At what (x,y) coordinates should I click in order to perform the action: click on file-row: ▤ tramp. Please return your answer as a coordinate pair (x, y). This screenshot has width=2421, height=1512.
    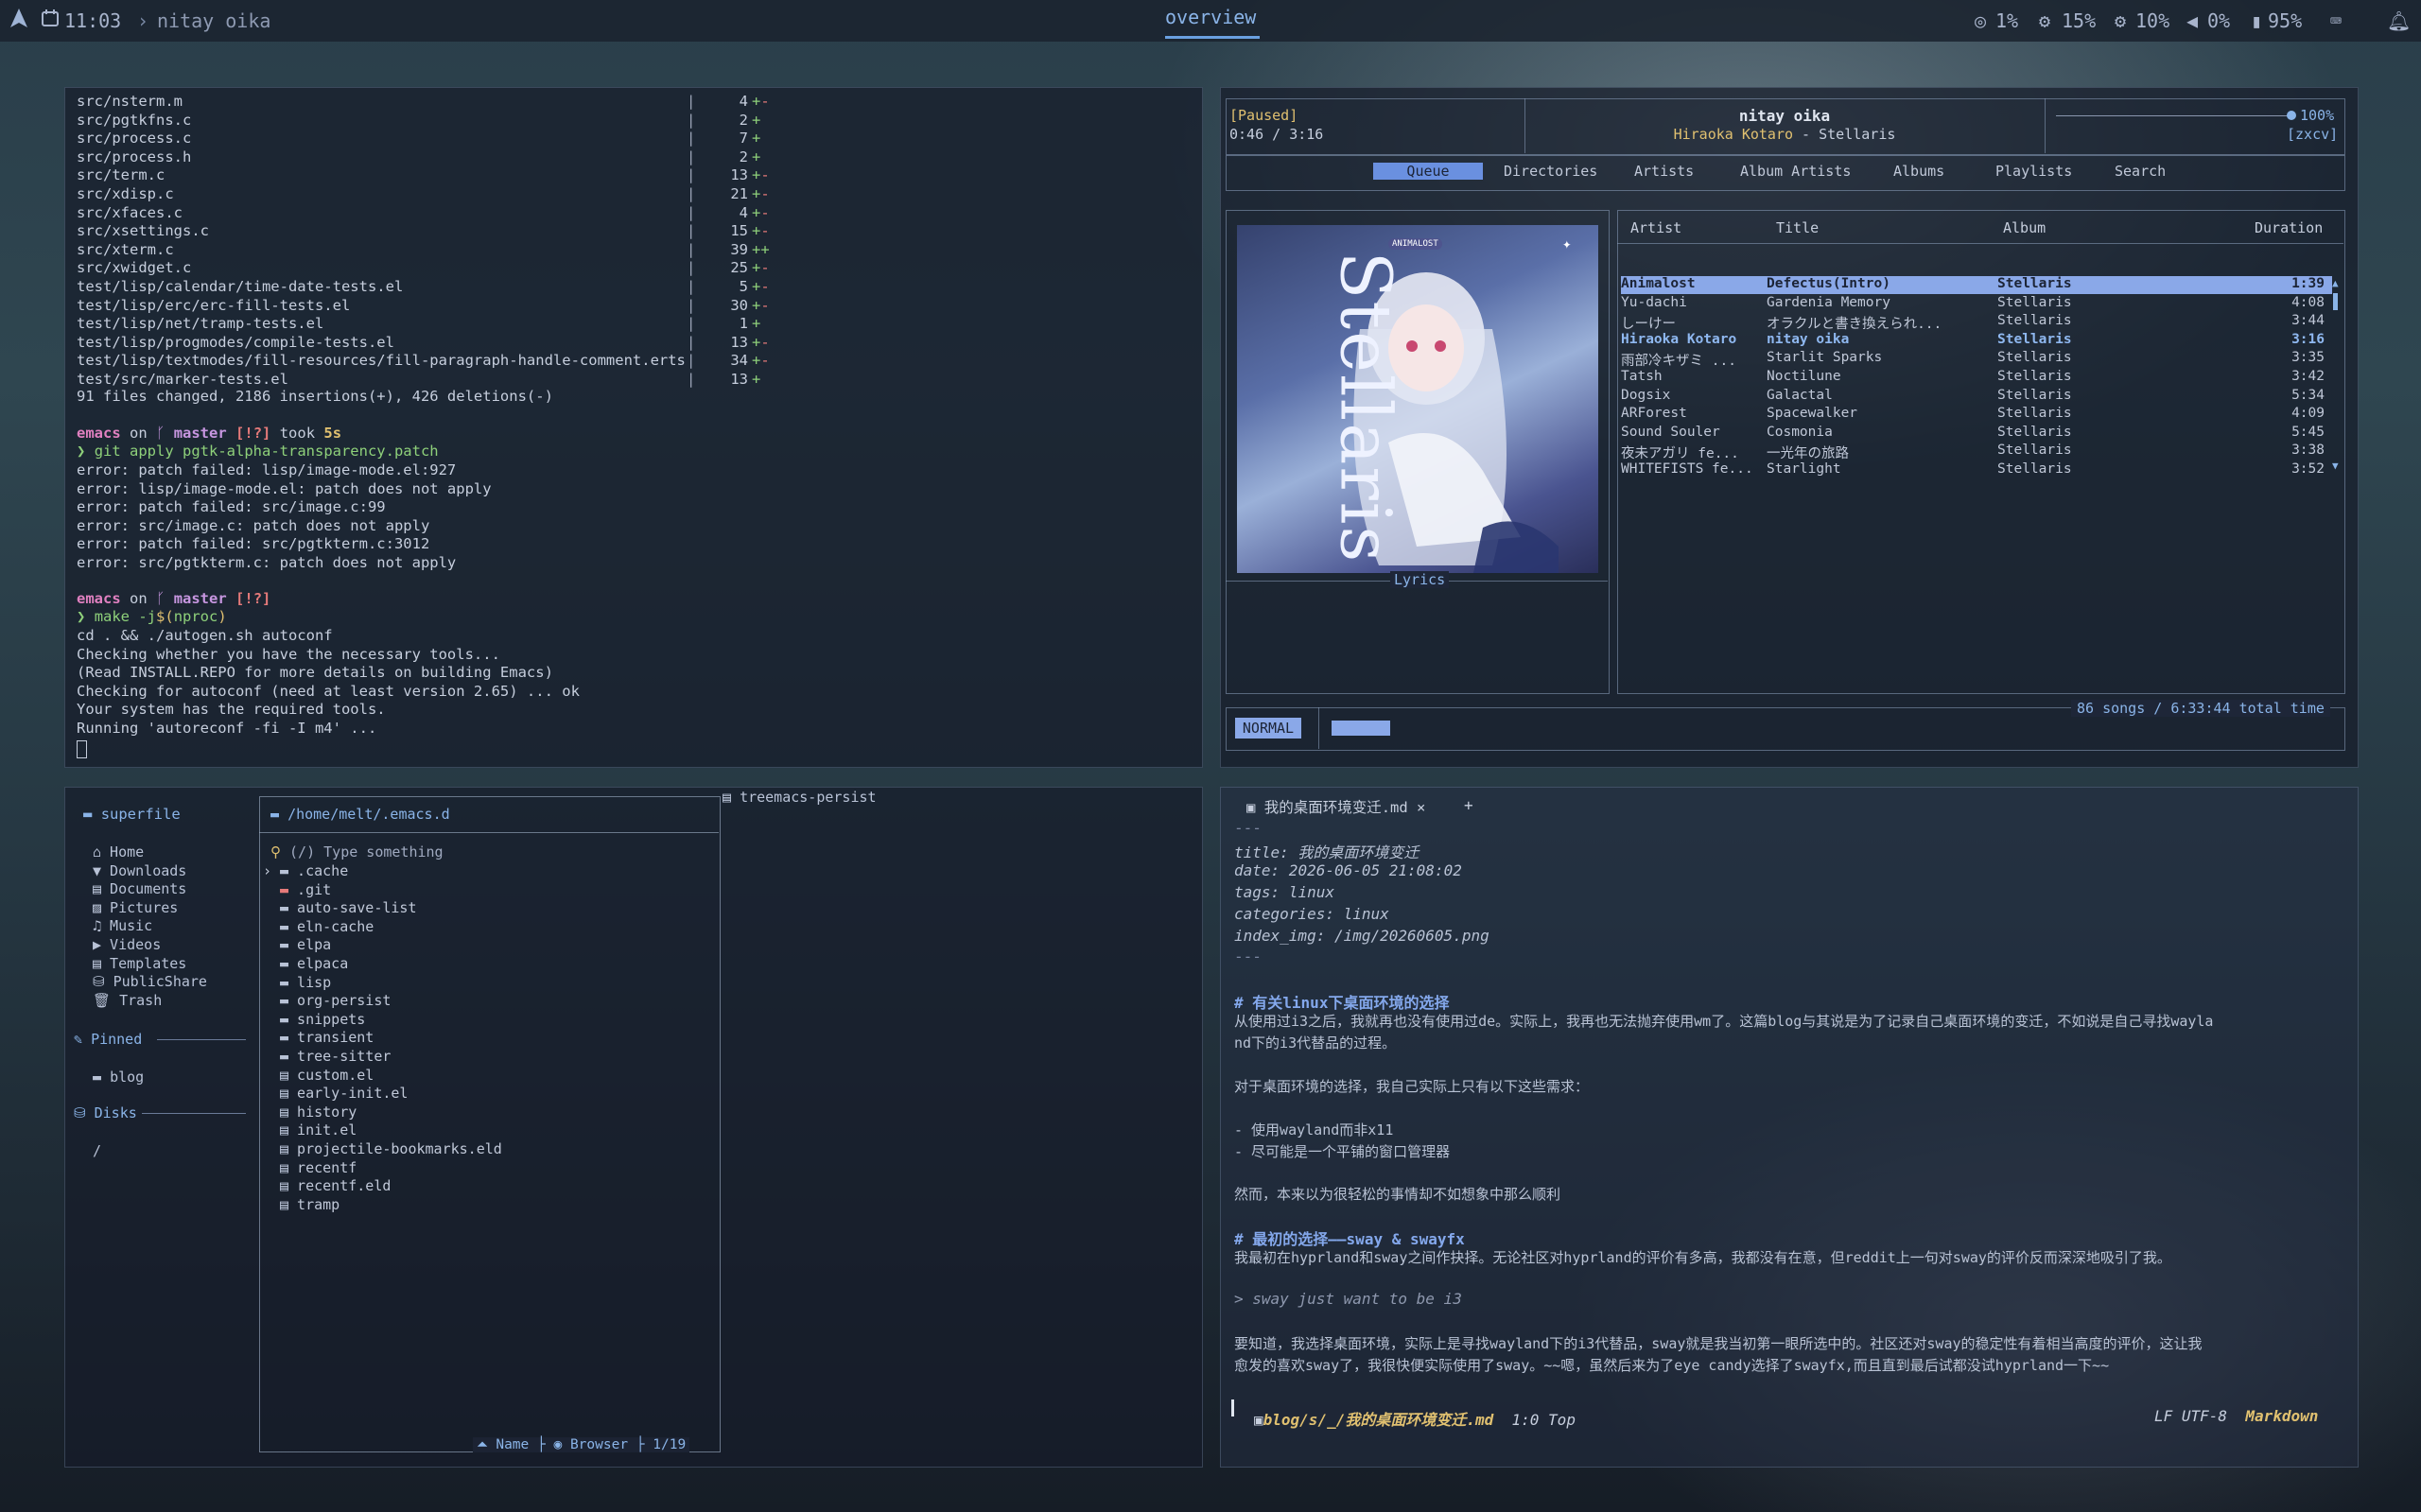
    Looking at the image, I should click on (310, 1204).